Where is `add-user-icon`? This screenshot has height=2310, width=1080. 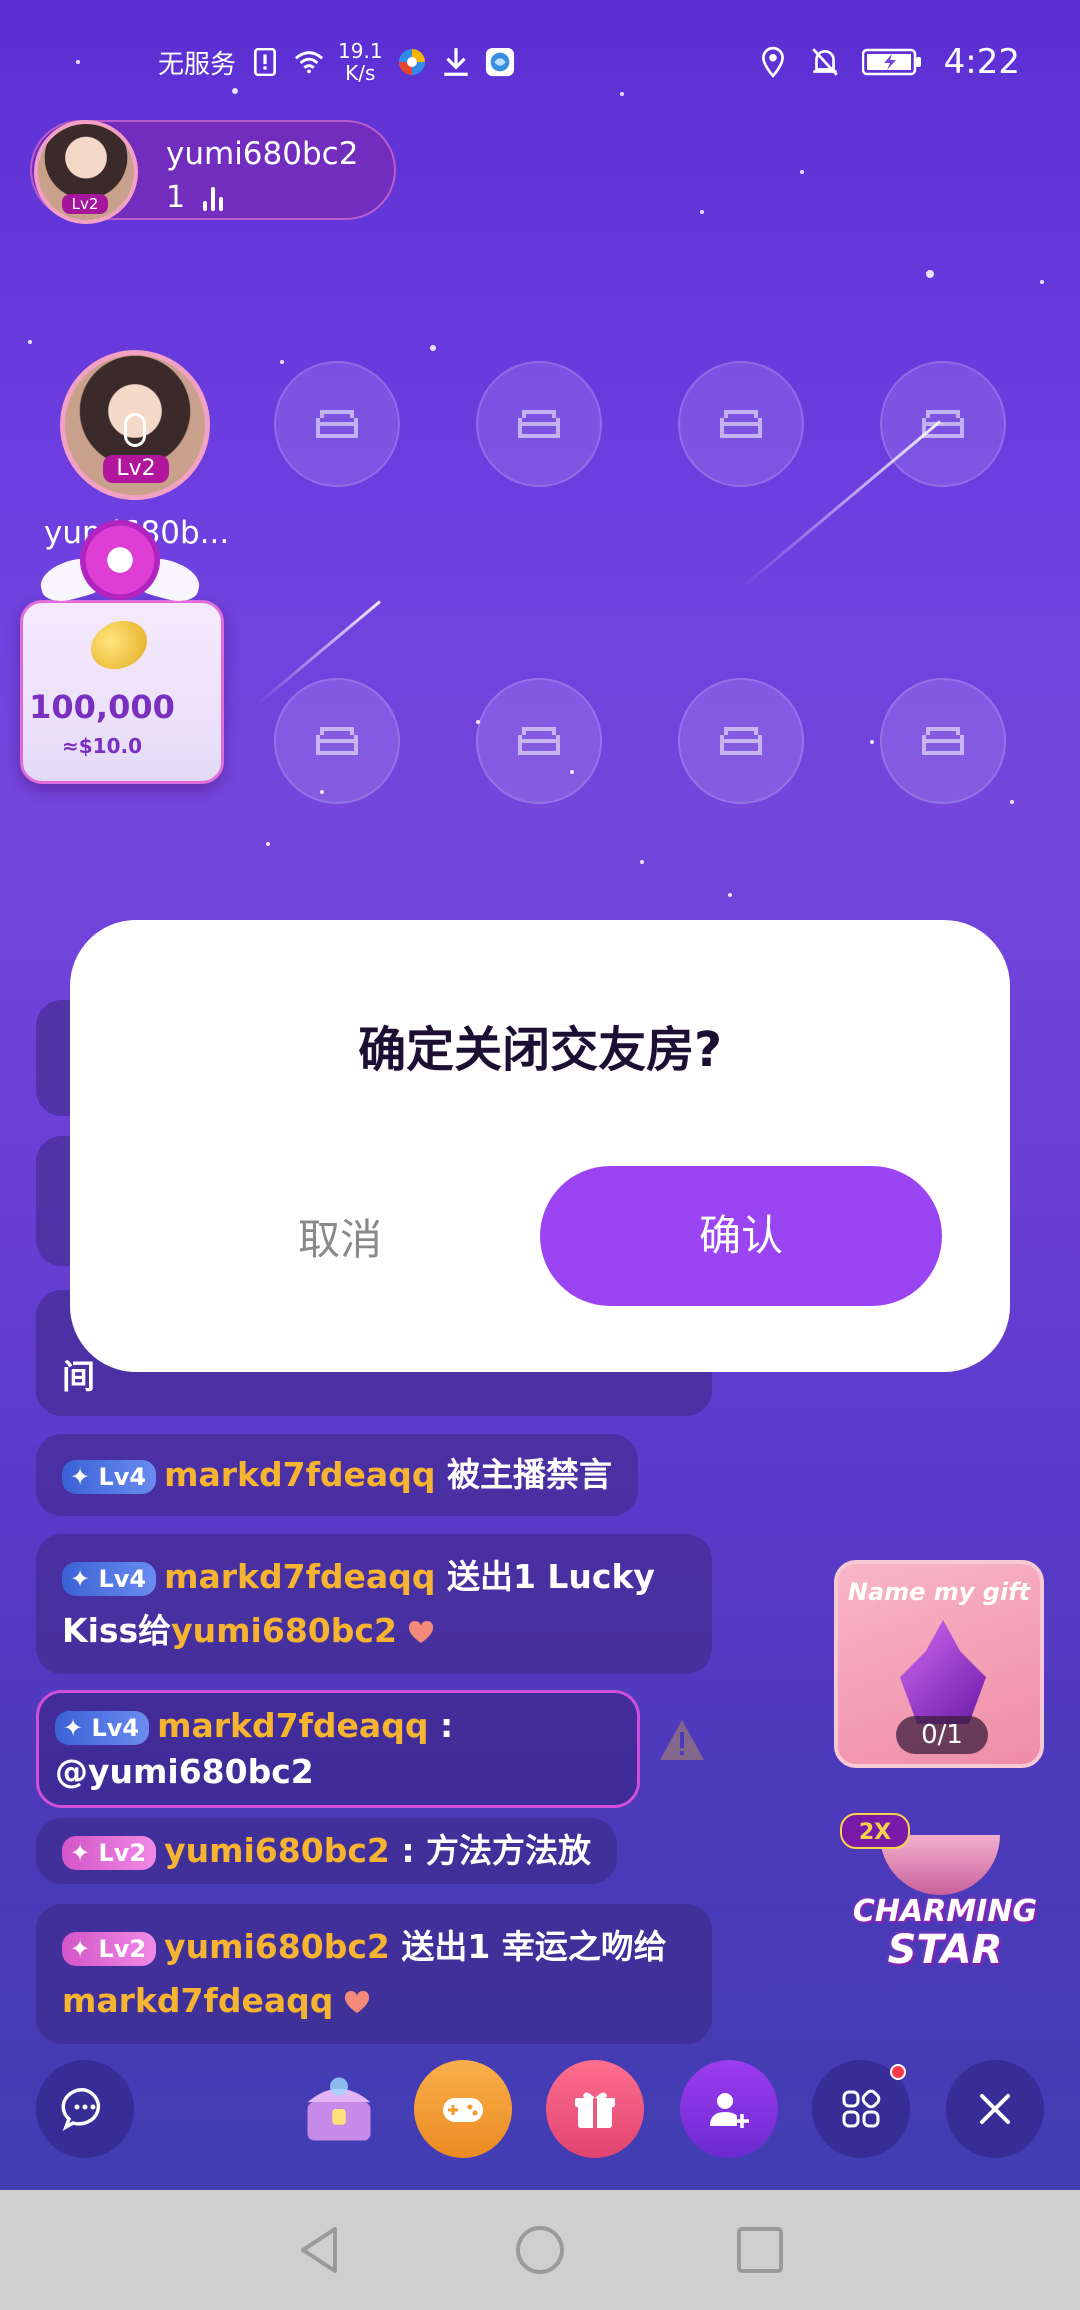 add-user-icon is located at coordinates (729, 2110).